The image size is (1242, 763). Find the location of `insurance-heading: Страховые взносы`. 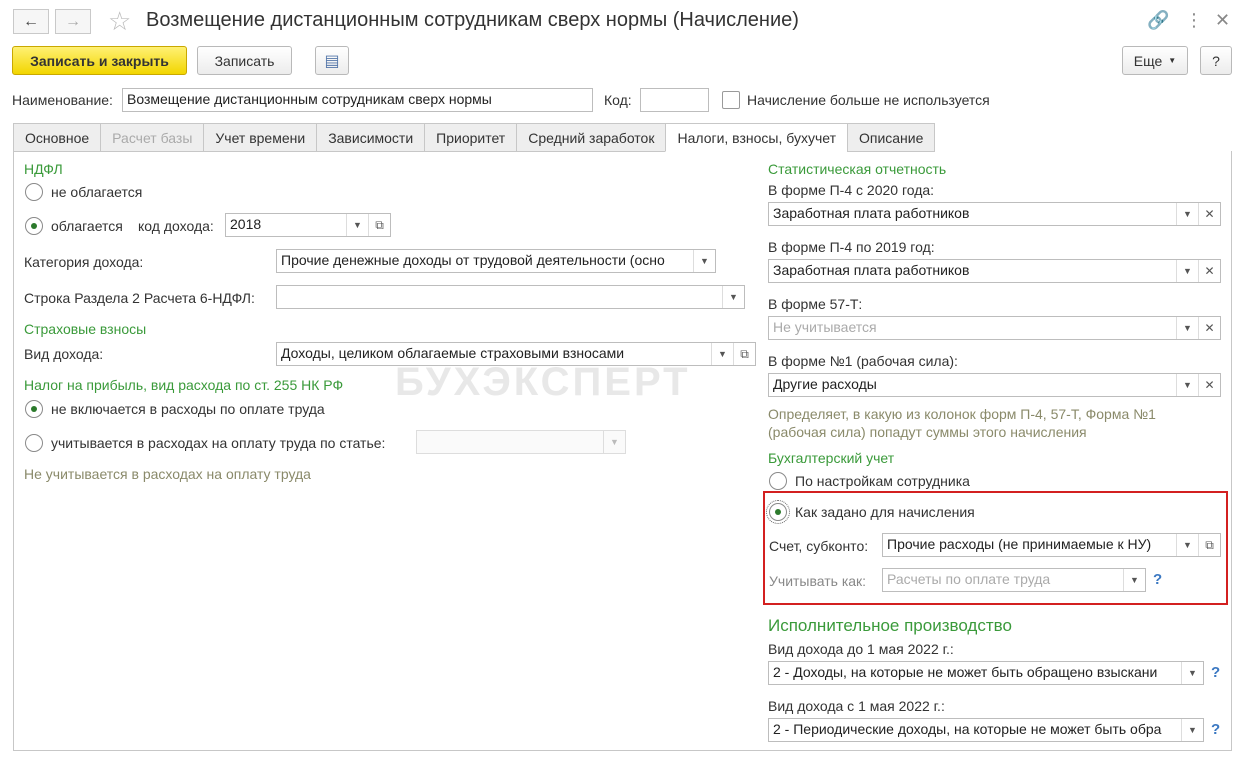

insurance-heading: Страховые взносы is located at coordinates (85, 329).